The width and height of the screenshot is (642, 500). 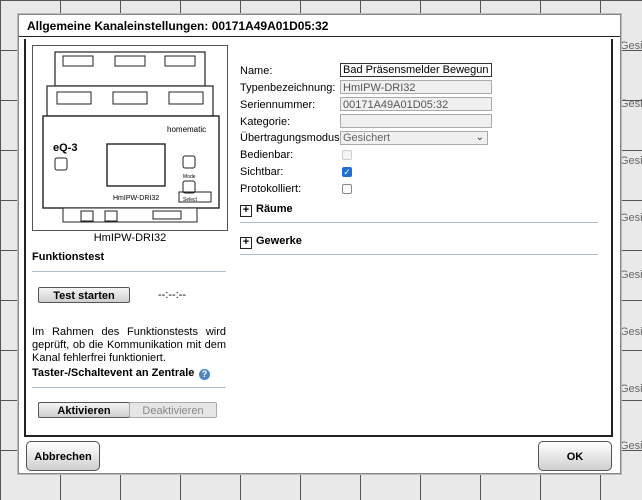 I want to click on type-field: HmIPW-DRI32, so click(x=416, y=87).